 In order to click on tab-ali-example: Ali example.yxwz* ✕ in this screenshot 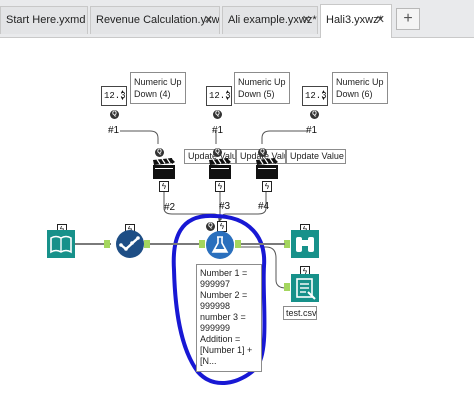, I will do `click(270, 20)`.